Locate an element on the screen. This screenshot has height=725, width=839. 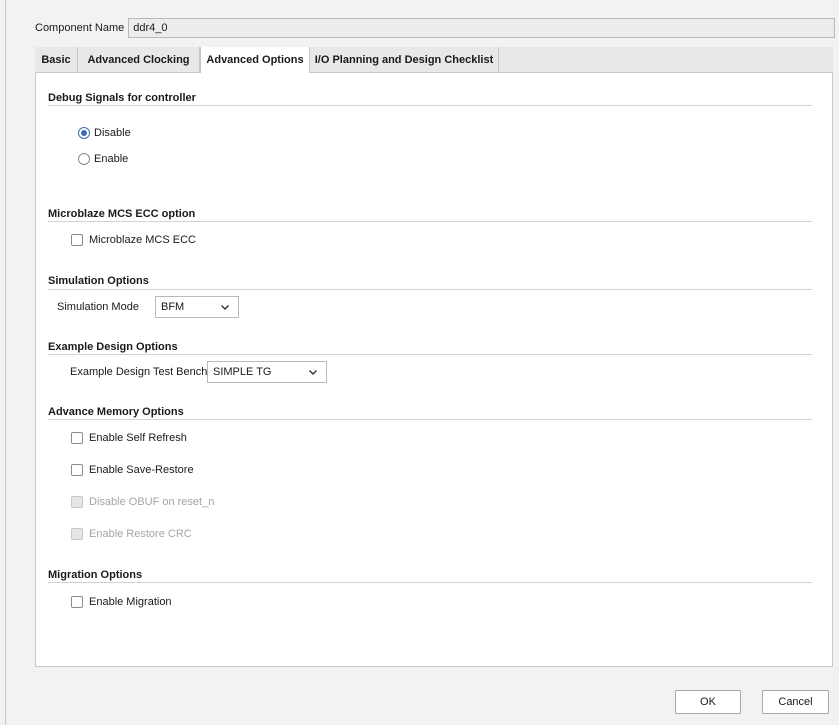
debug-section-divider is located at coordinates (430, 105).